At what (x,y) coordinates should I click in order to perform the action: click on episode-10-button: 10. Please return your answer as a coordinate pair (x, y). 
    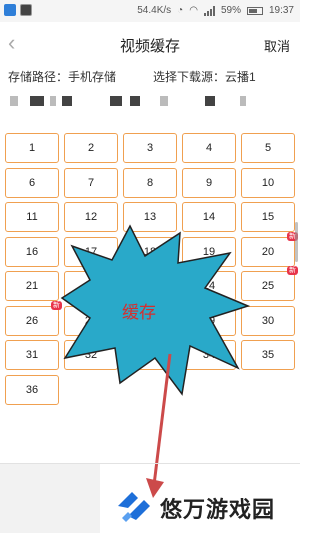
    Looking at the image, I should click on (268, 183).